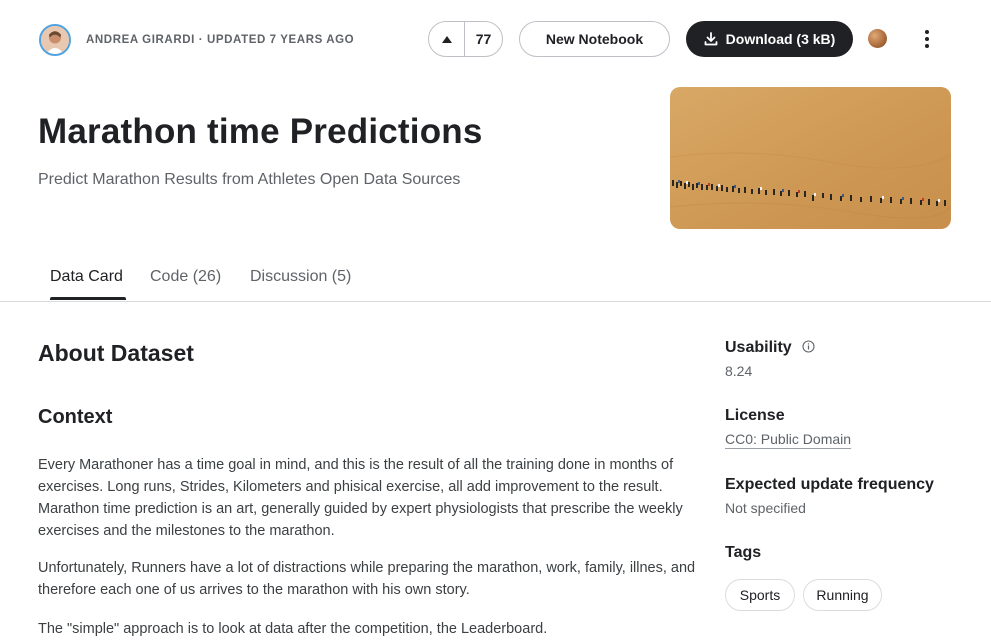  Describe the element at coordinates (760, 595) in the screenshot. I see `tag-sports: Sports` at that location.